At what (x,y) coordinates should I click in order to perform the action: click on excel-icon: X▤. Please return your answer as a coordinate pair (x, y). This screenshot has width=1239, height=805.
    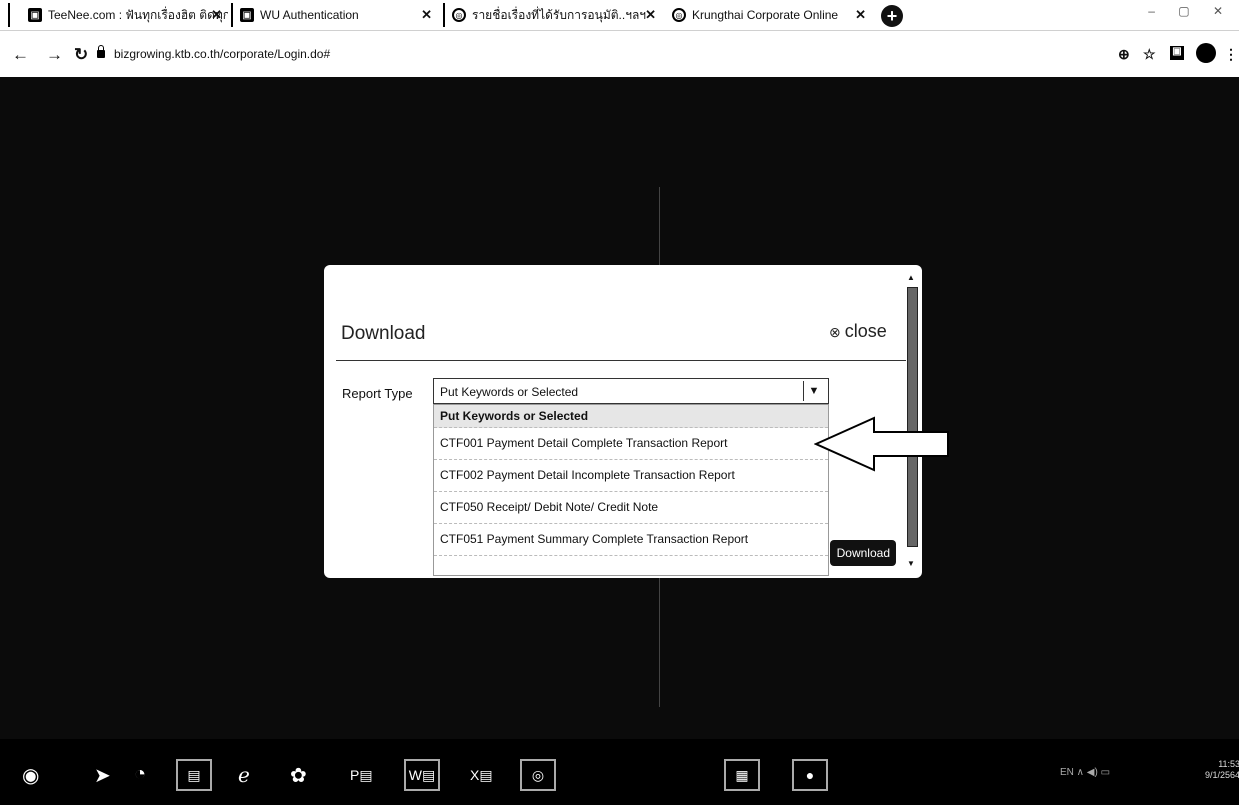
    Looking at the image, I should click on (481, 775).